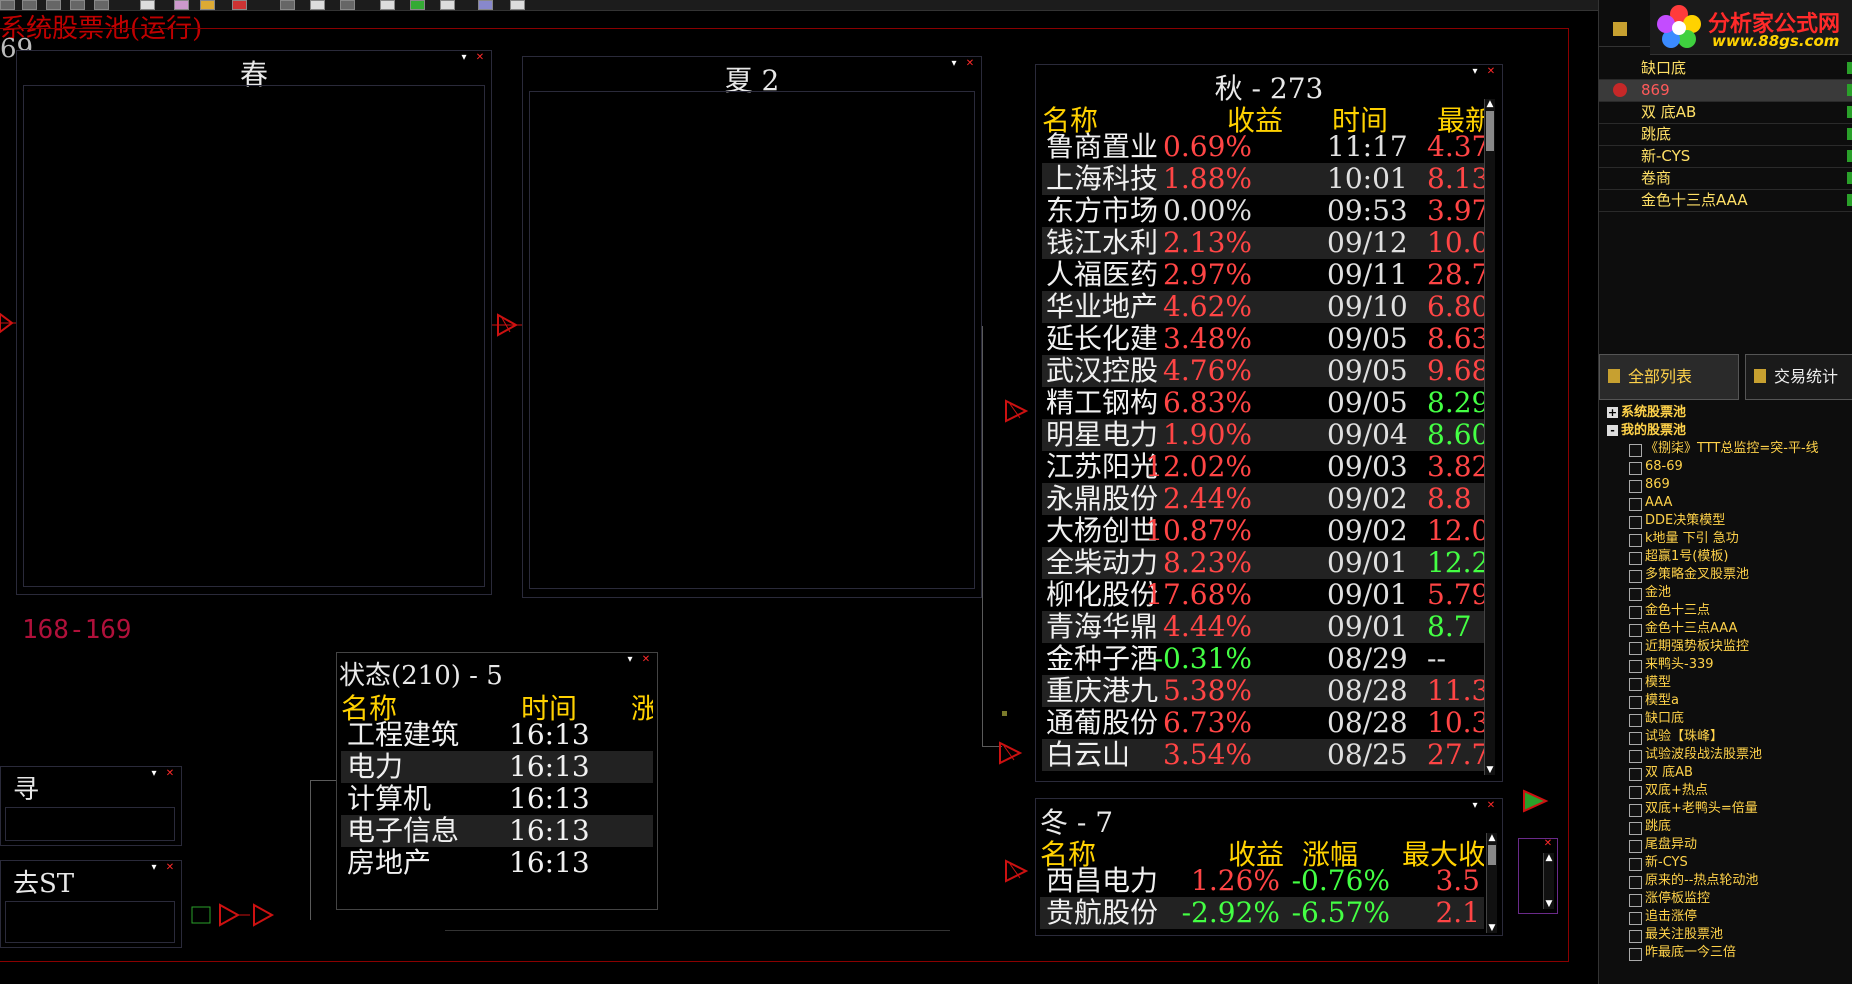  I want to click on panel-summer: 夏 2 ▾ ✕, so click(752, 327).